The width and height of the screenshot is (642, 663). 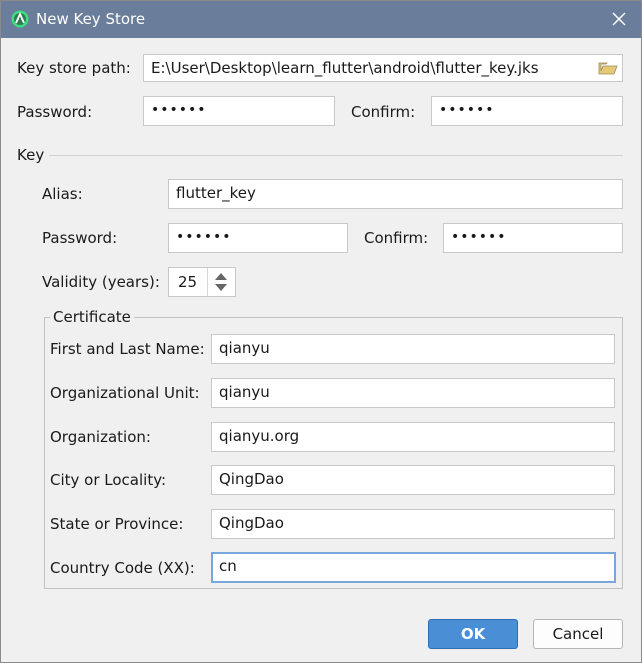 What do you see at coordinates (244, 348) in the screenshot?
I see `first-last-name-value: qianyu` at bounding box center [244, 348].